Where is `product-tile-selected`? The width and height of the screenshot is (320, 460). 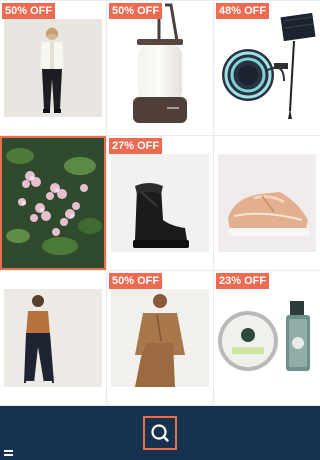
product-tile-selected is located at coordinates (53, 203).